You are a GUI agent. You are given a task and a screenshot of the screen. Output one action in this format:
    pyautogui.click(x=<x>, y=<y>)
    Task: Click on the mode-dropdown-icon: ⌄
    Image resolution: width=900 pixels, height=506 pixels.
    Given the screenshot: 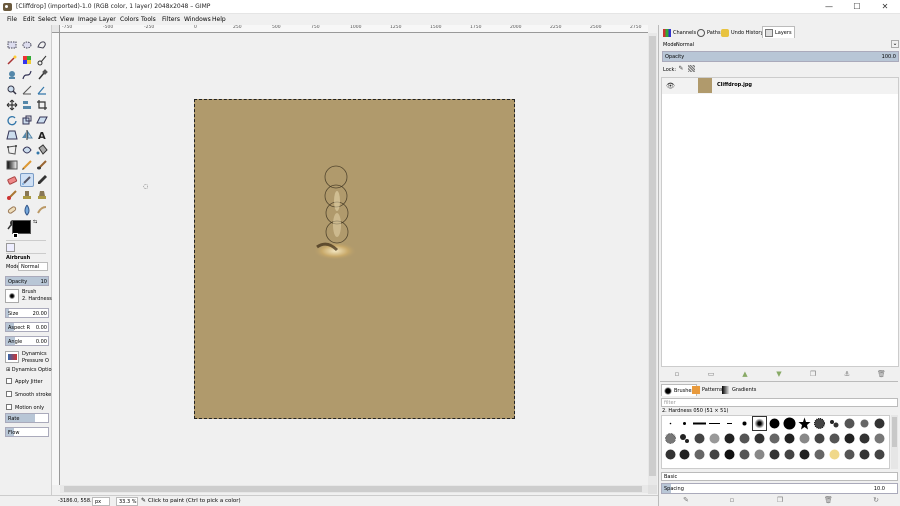 What is the action you would take?
    pyautogui.click(x=895, y=44)
    